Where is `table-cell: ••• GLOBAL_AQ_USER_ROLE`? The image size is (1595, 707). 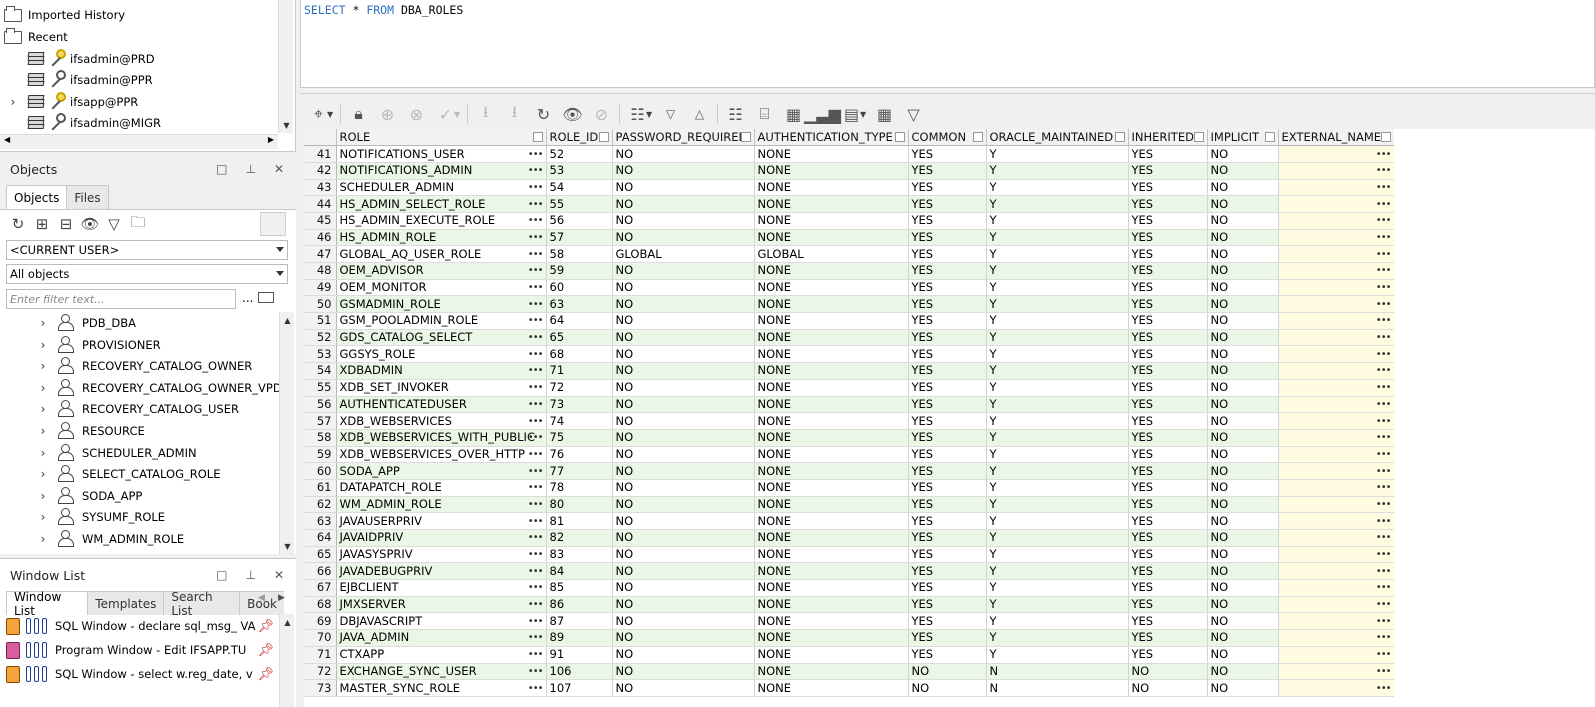 table-cell: ••• GLOBAL_AQ_USER_ROLE is located at coordinates (441, 254).